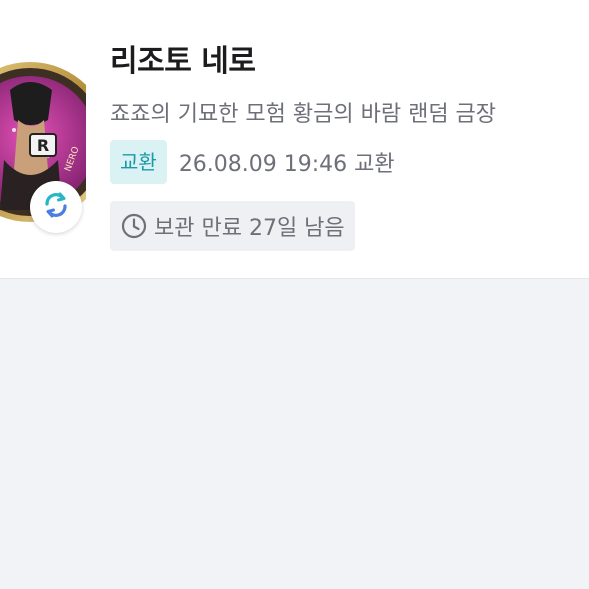  I want to click on expiry-chip: 보관 만료 27일 남음, so click(232, 226).